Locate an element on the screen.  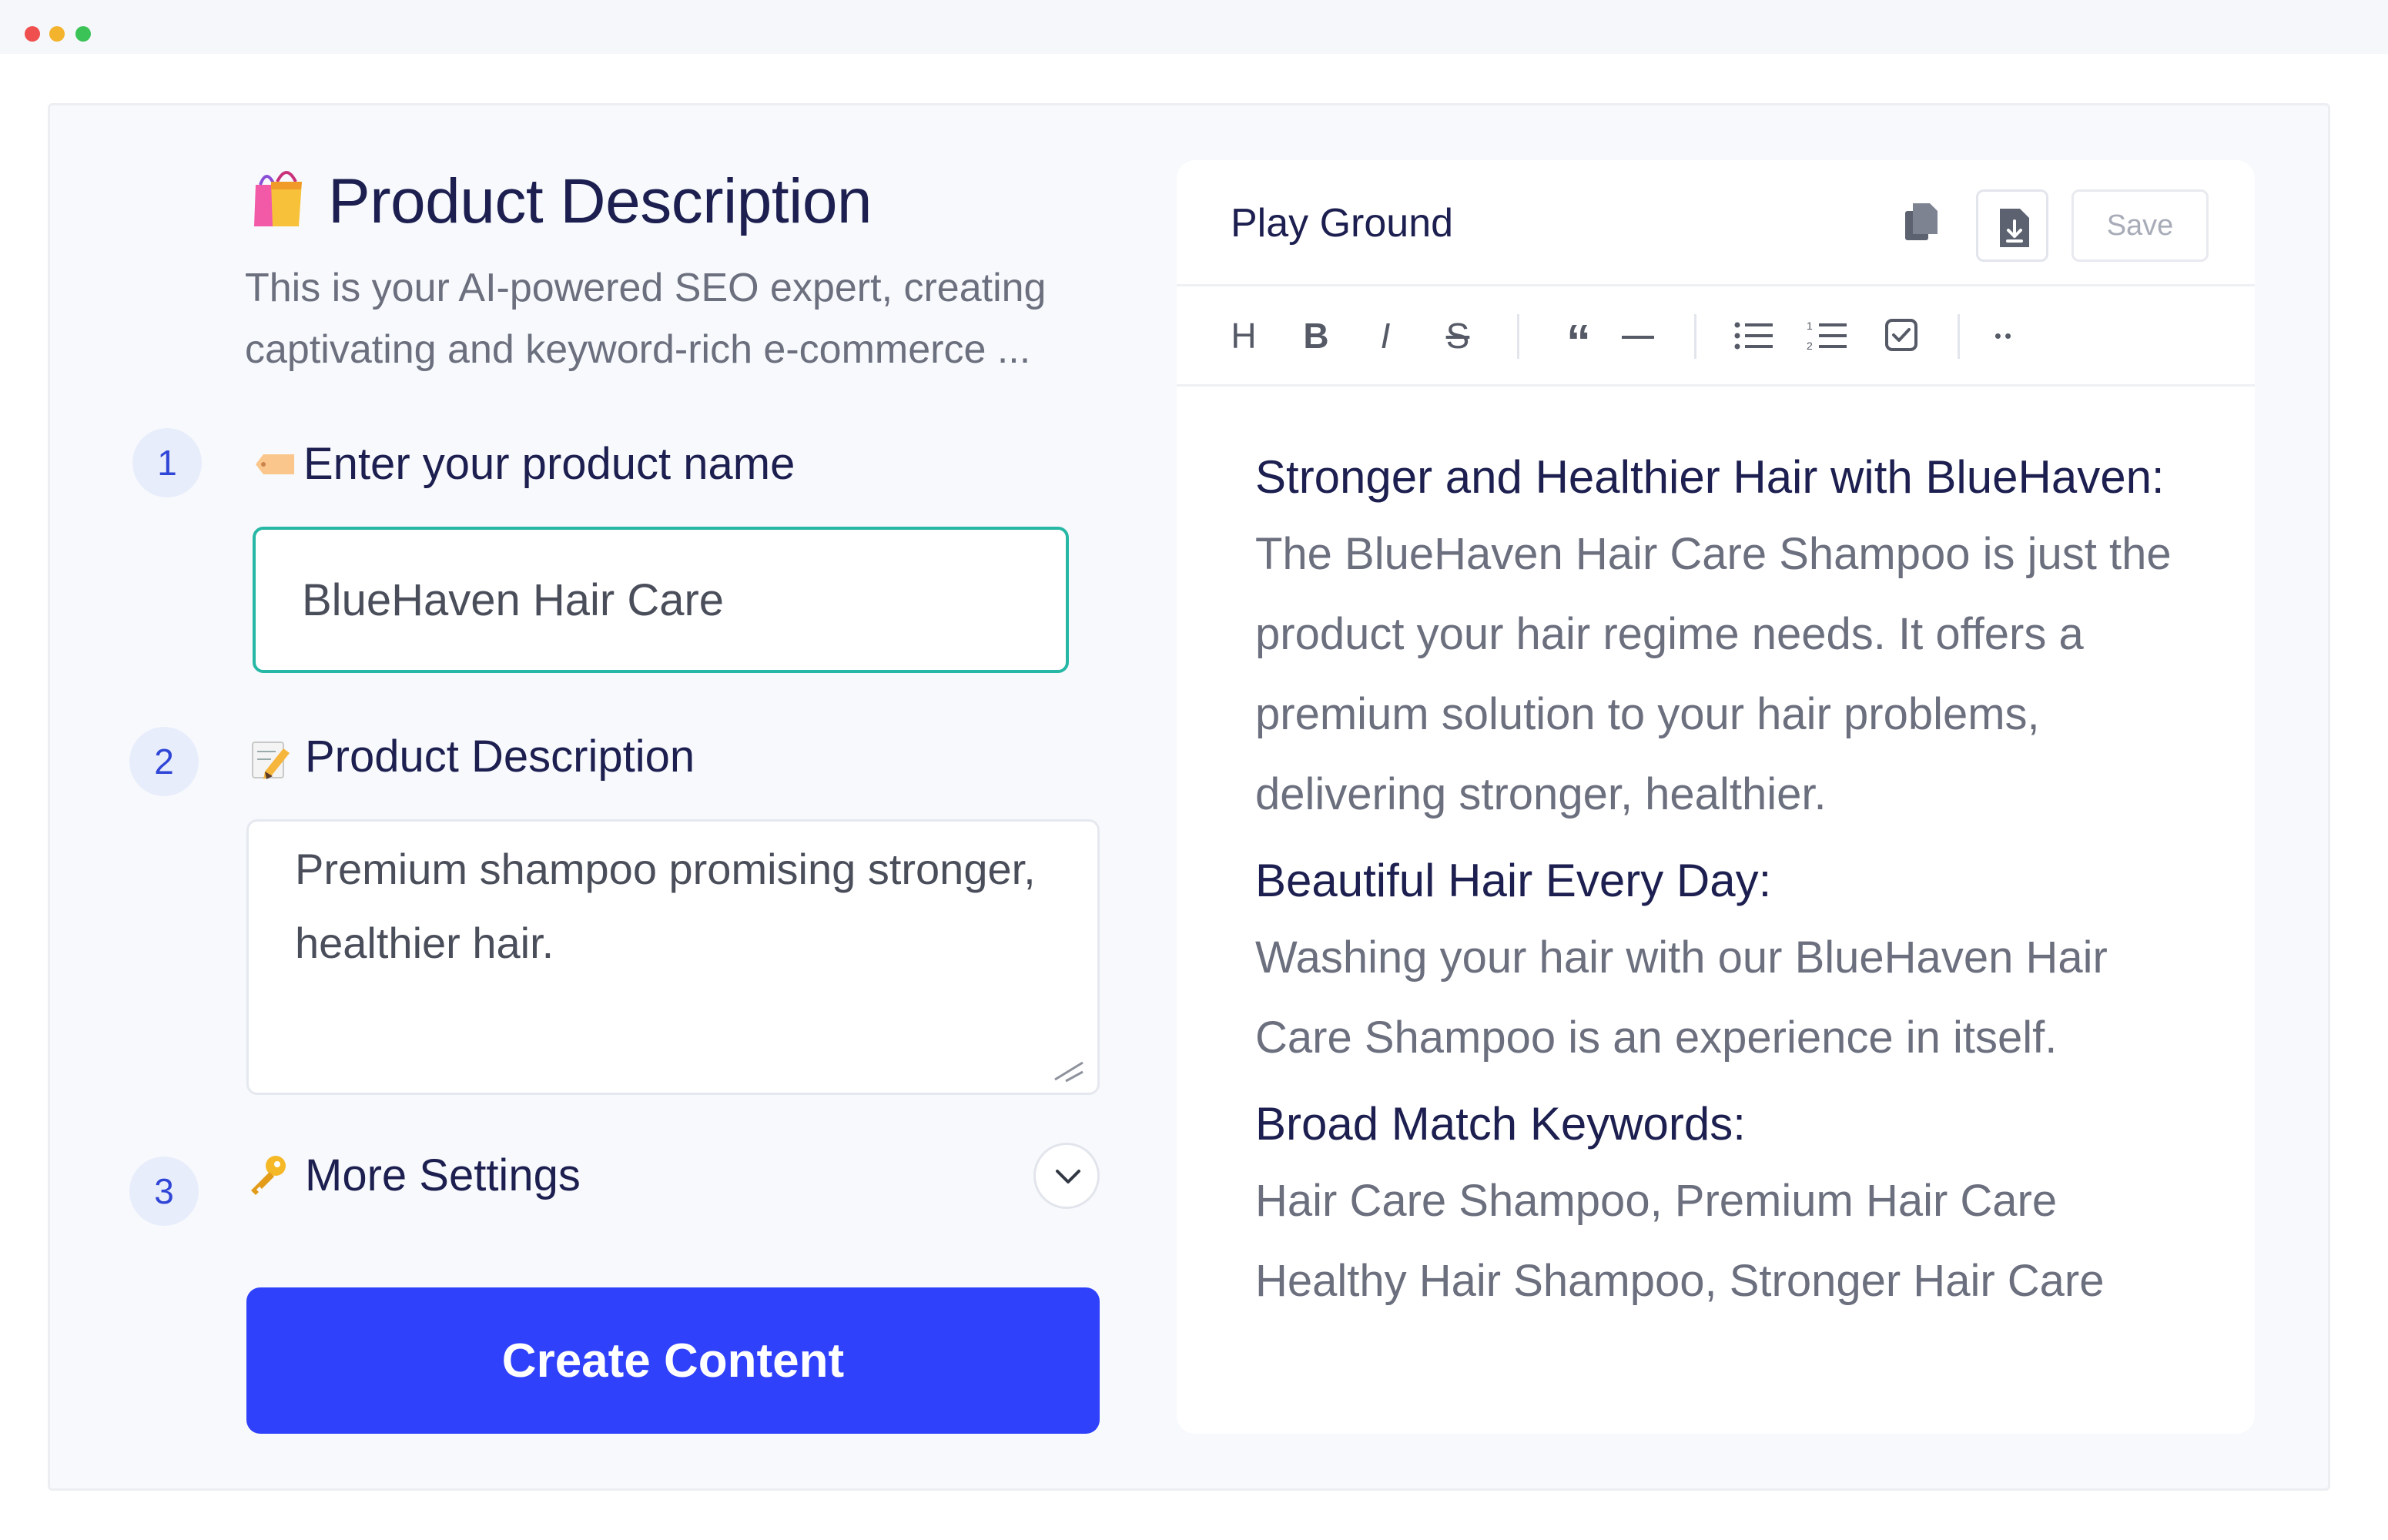
download-icon is located at coordinates (2014, 228).